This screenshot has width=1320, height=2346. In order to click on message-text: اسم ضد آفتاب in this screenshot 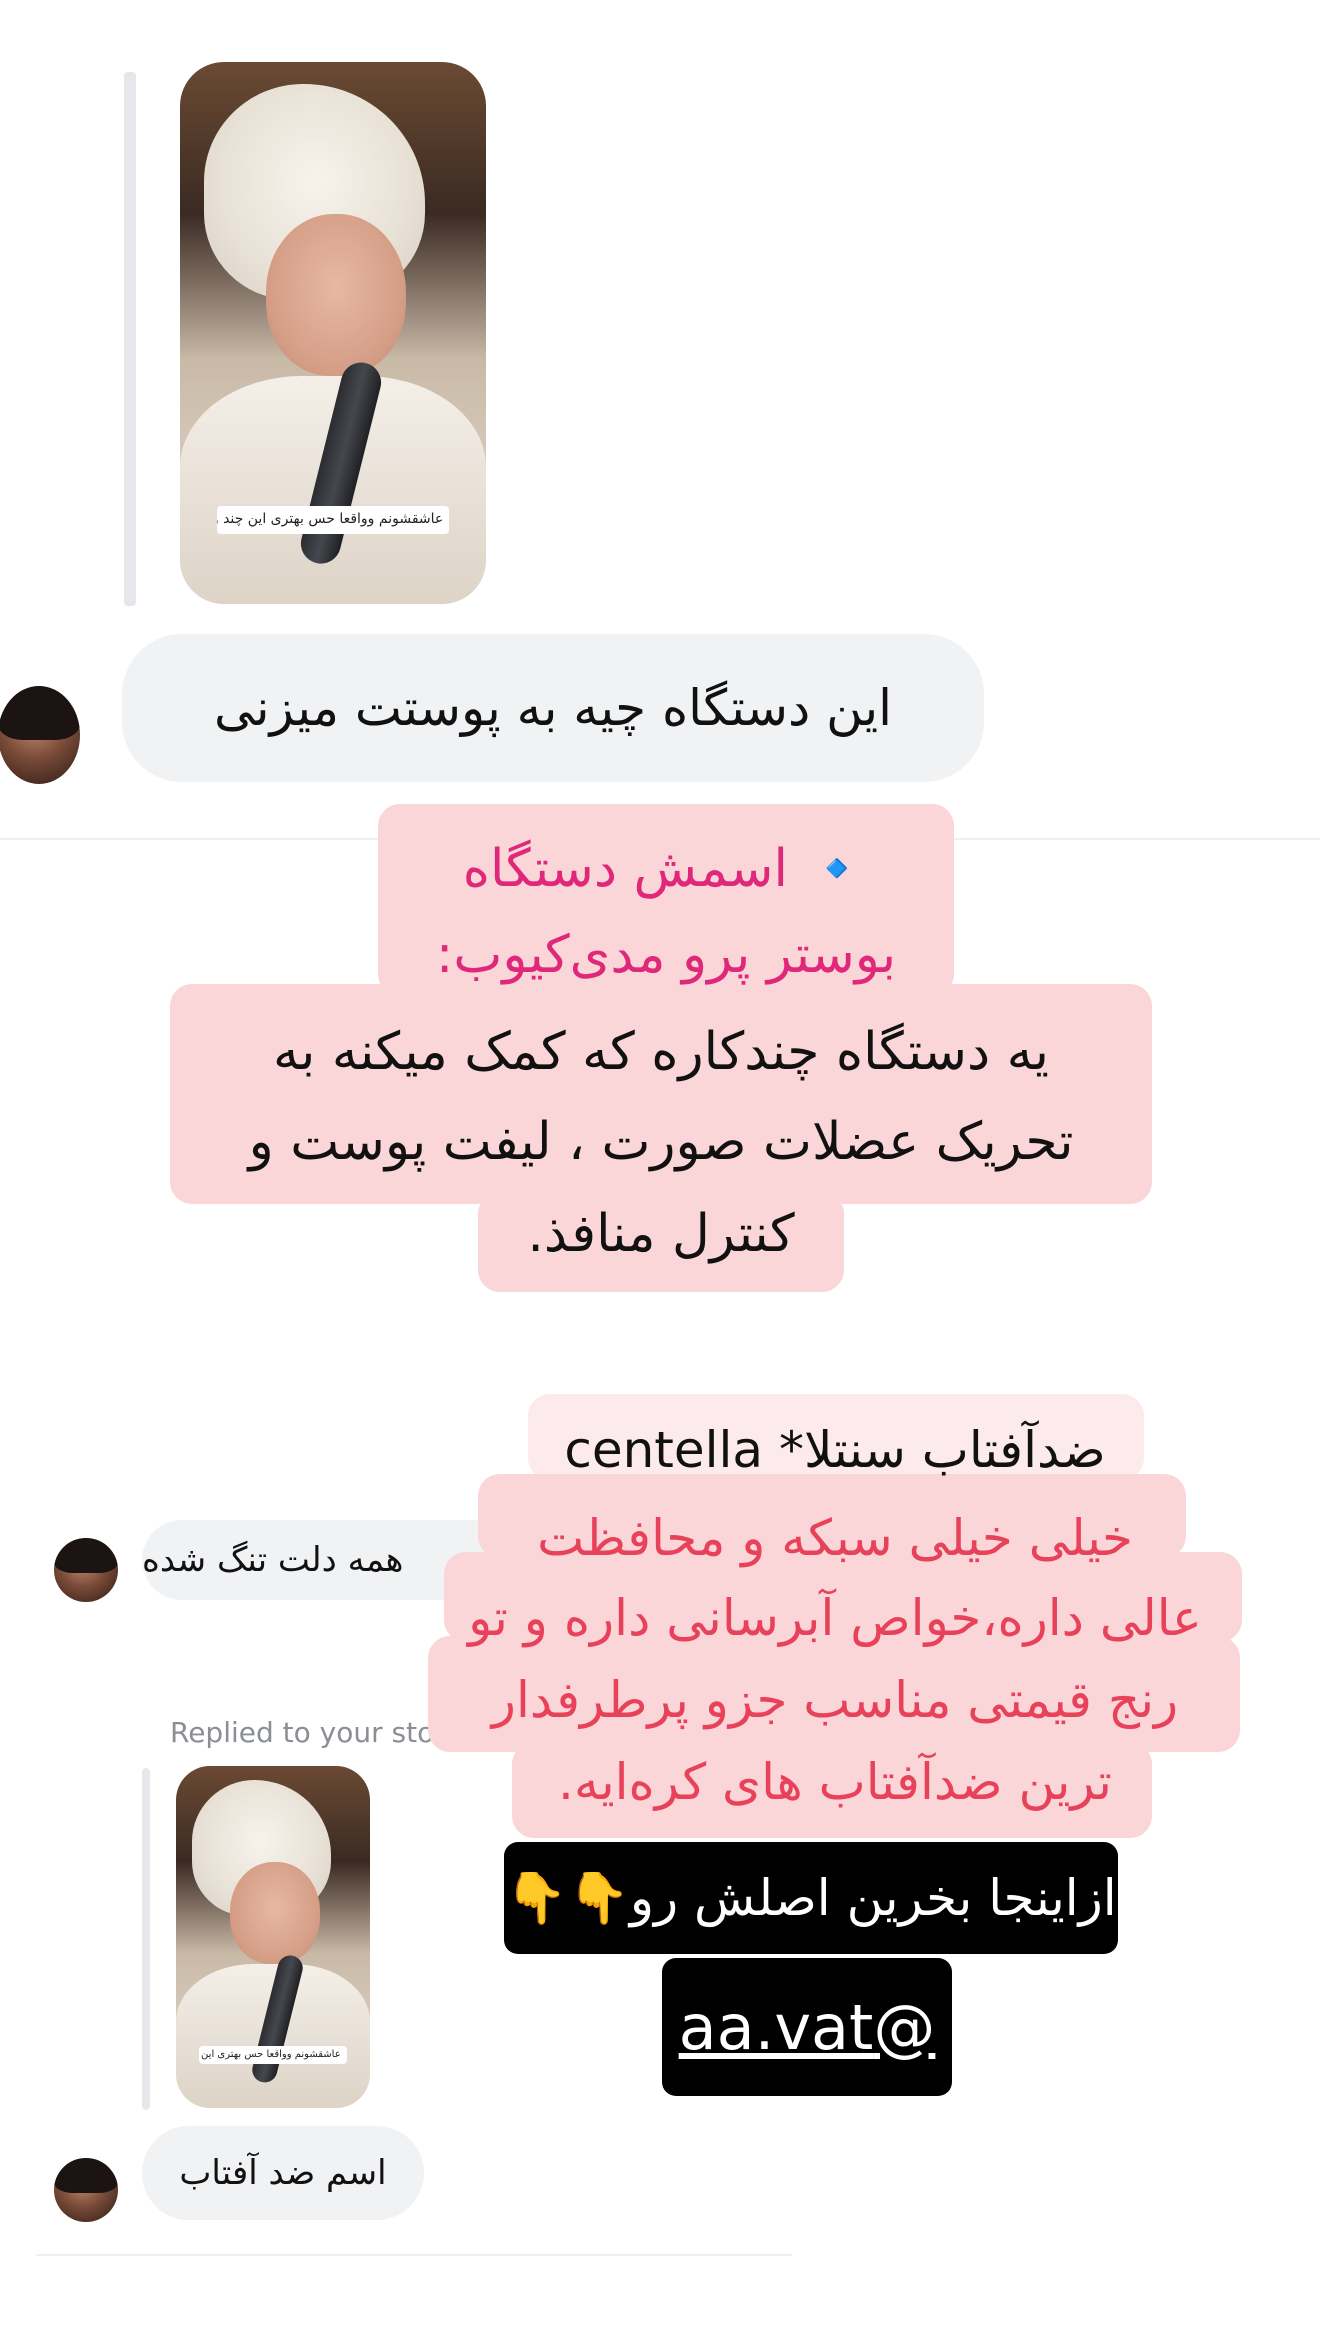, I will do `click(283, 2173)`.